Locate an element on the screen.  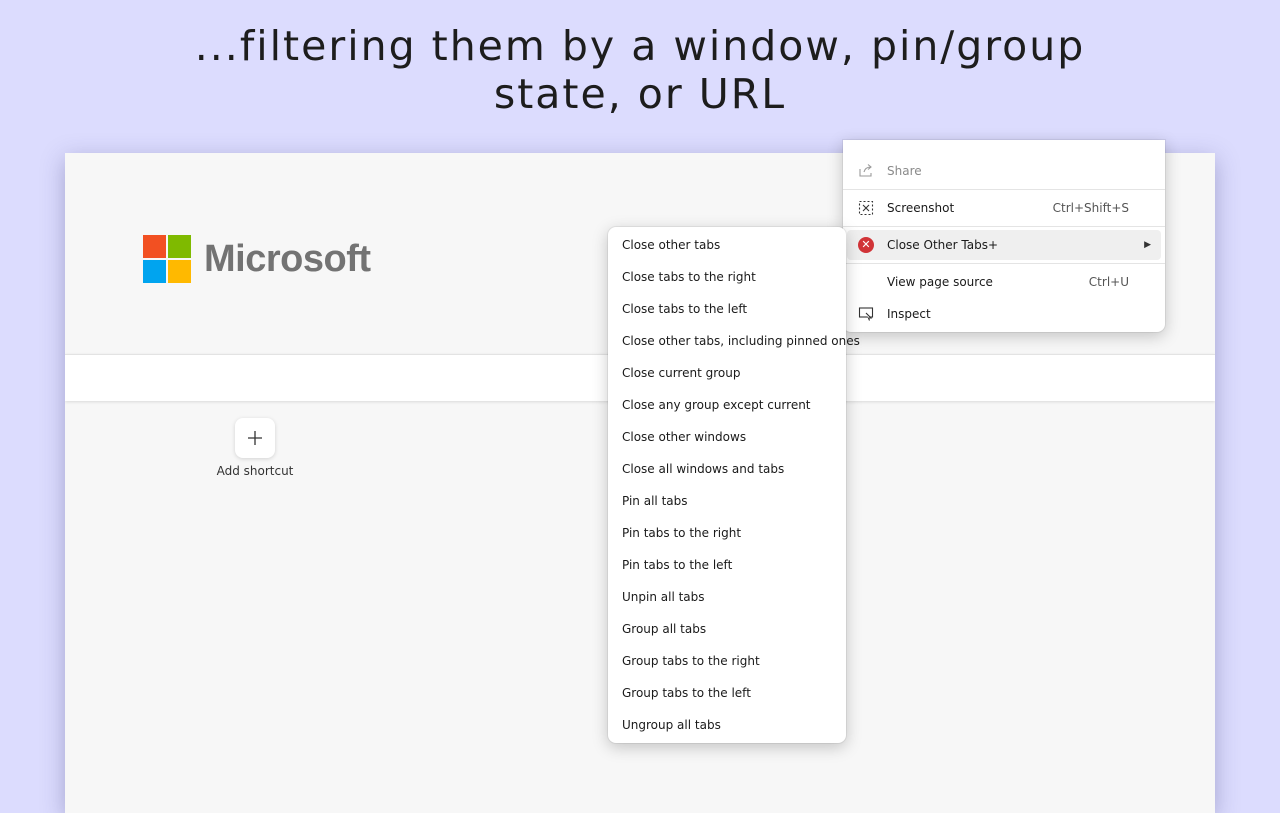
menu-item-screenshot: Screenshot Ctrl+Shift+S is located at coordinates (1004, 208).